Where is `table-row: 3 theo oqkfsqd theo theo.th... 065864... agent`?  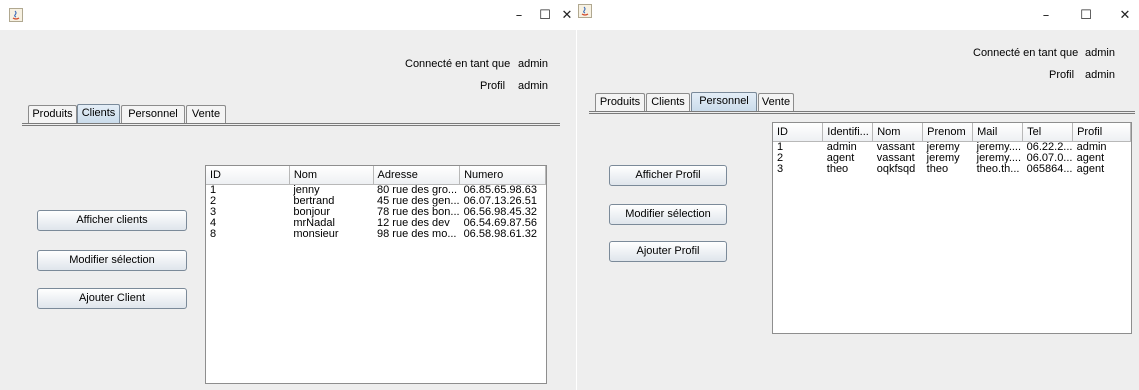 table-row: 3 theo oqkfsqd theo theo.th... 065864... agent is located at coordinates (952, 169).